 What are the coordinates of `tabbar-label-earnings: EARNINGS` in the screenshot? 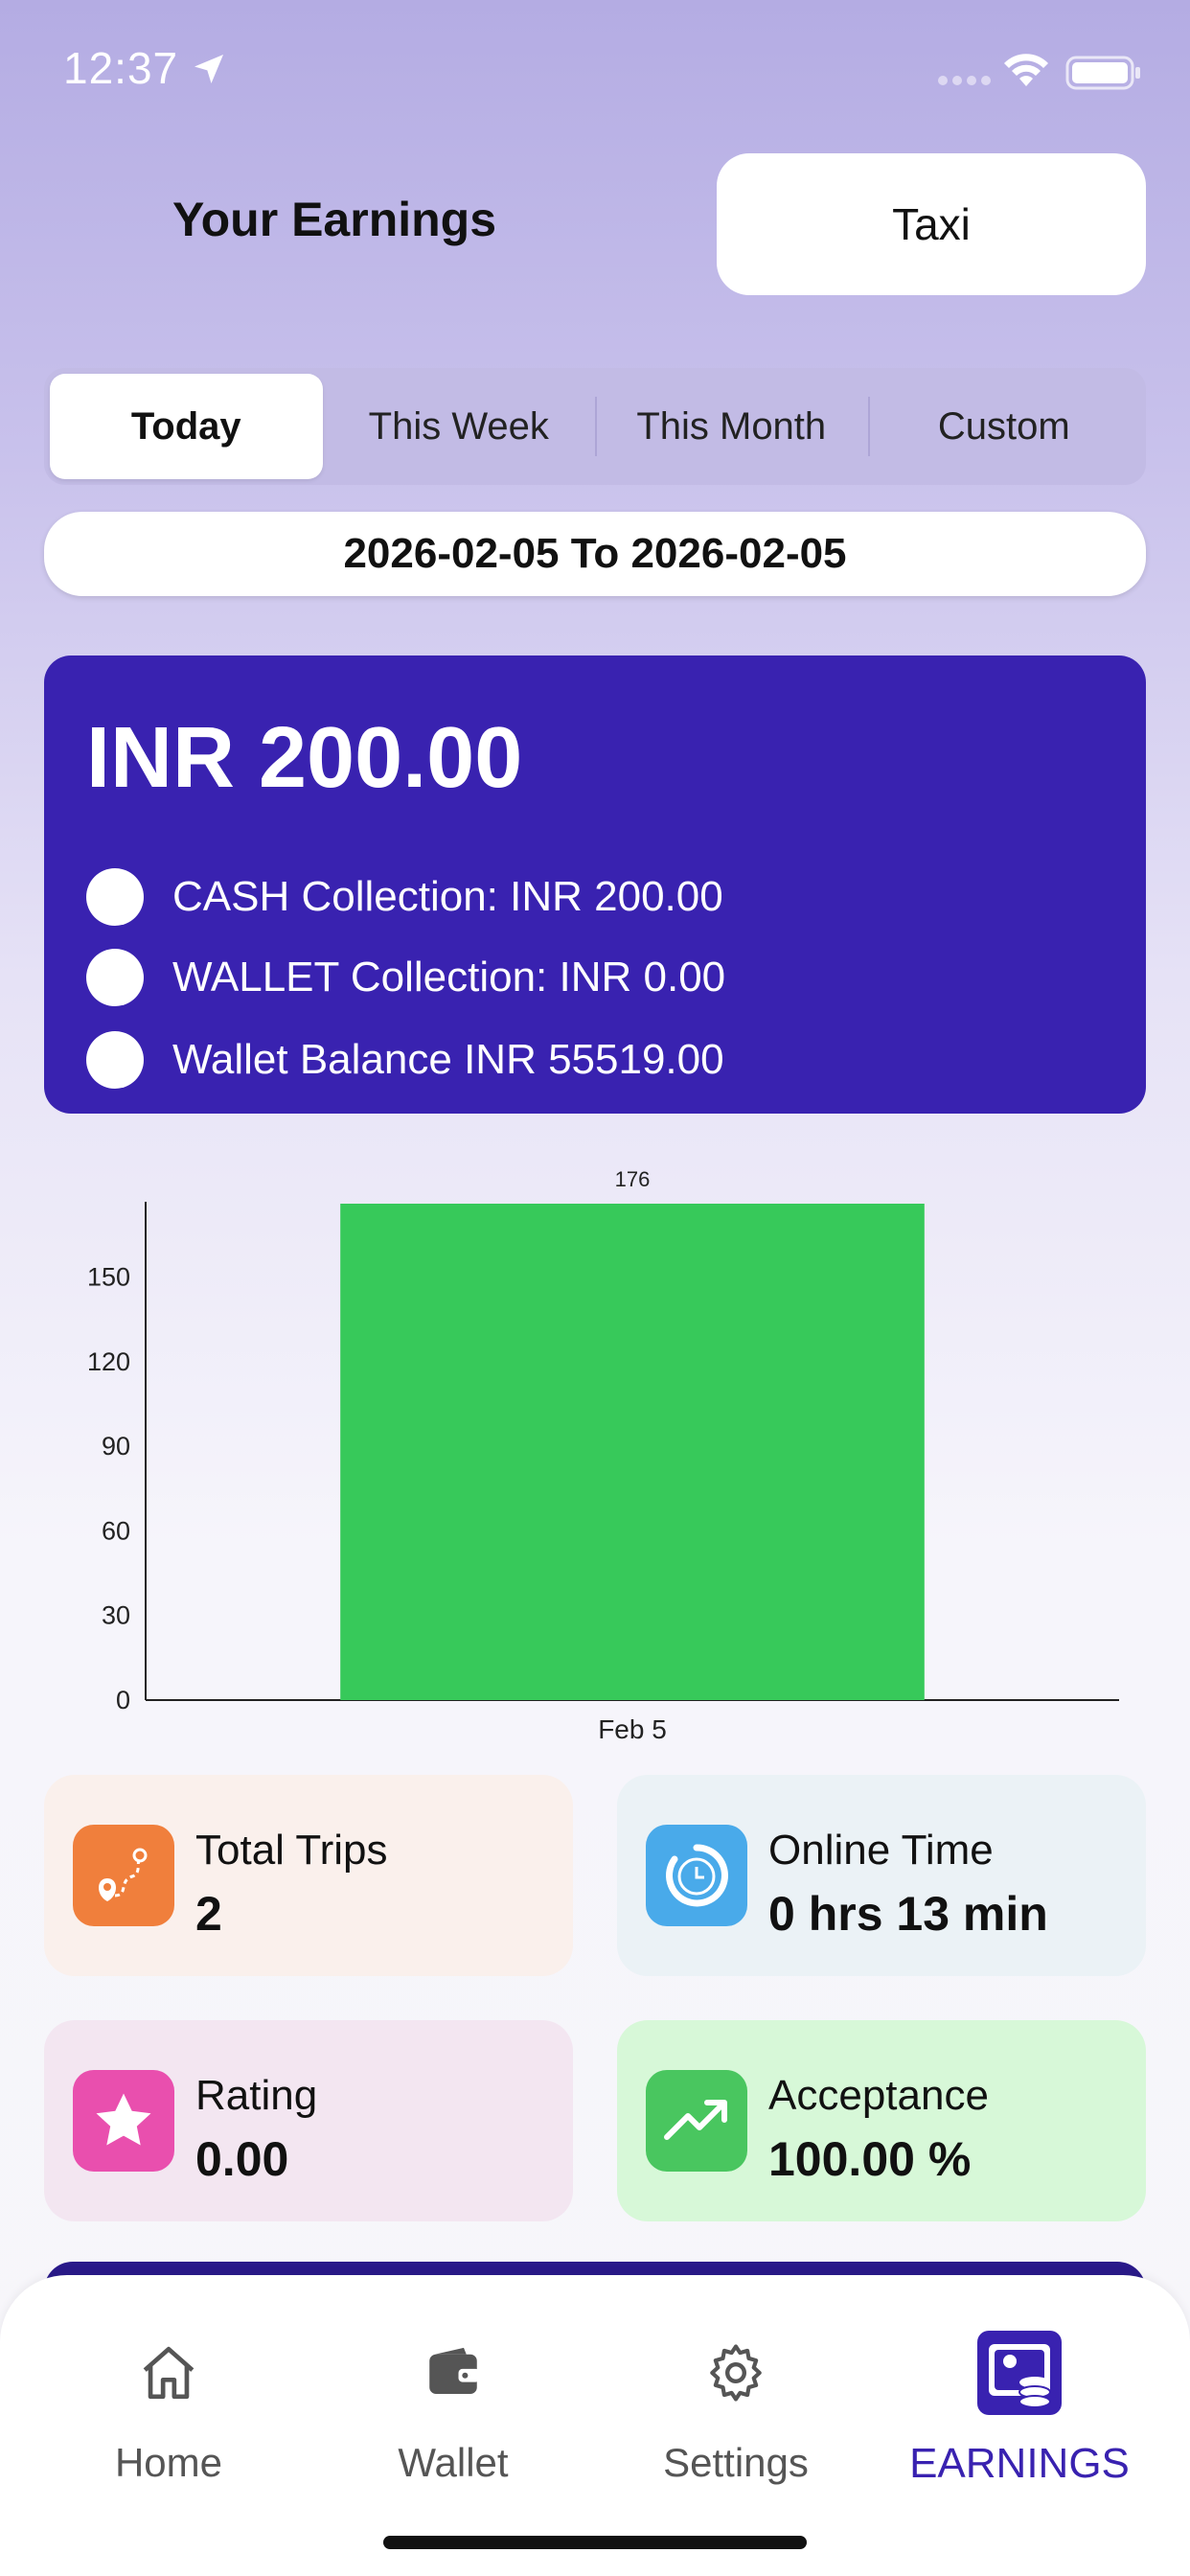 It's located at (1019, 2463).